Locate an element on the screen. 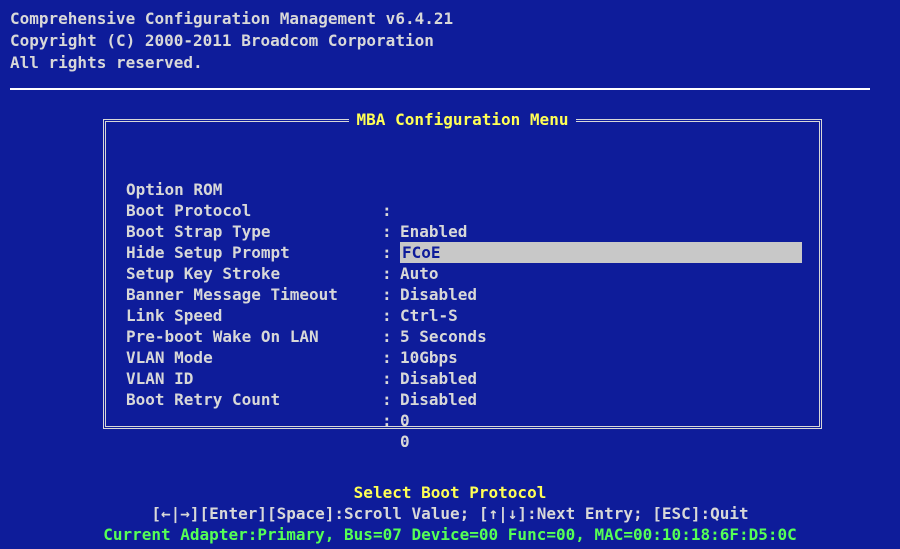  menu-item-banner-message-timeout: Banner Message Timeout : 5 Seconds is located at coordinates (466, 304).